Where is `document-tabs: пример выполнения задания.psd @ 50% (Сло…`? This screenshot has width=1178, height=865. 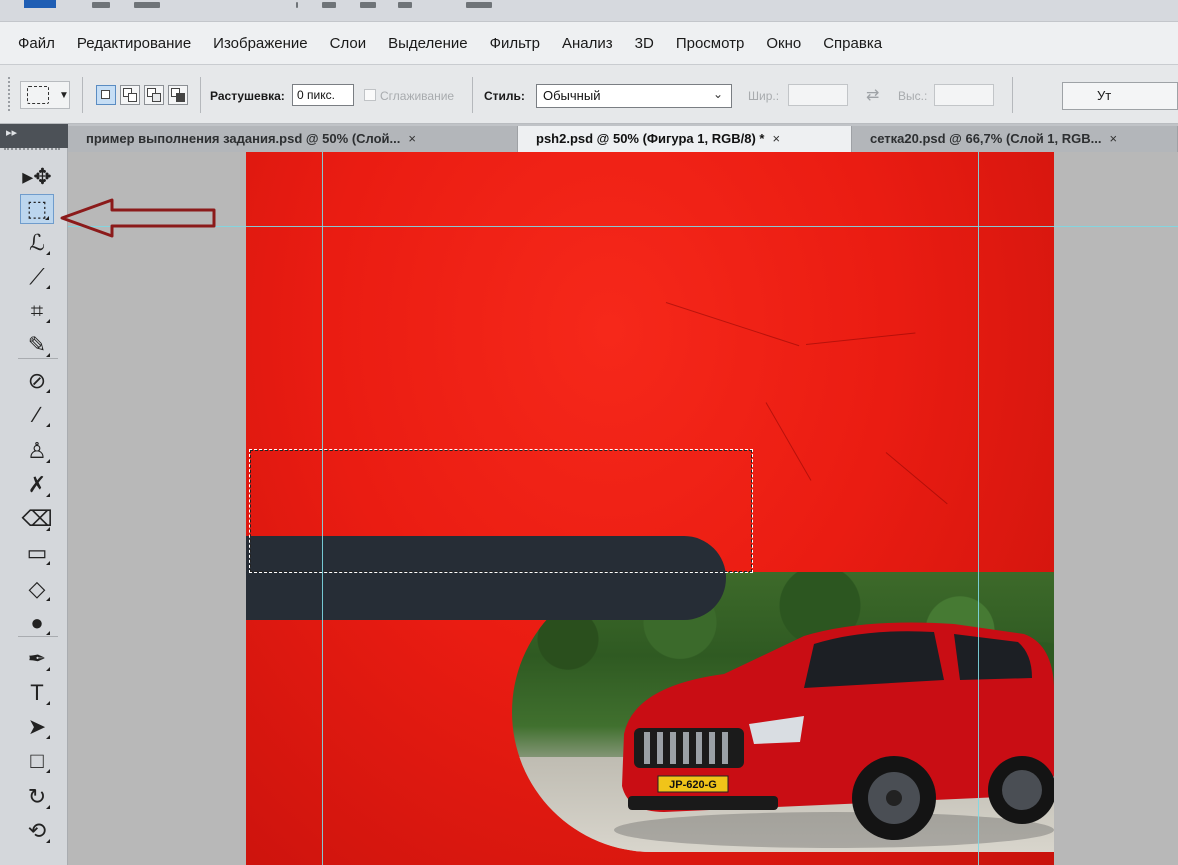 document-tabs: пример выполнения задания.psd @ 50% (Сло… is located at coordinates (623, 138).